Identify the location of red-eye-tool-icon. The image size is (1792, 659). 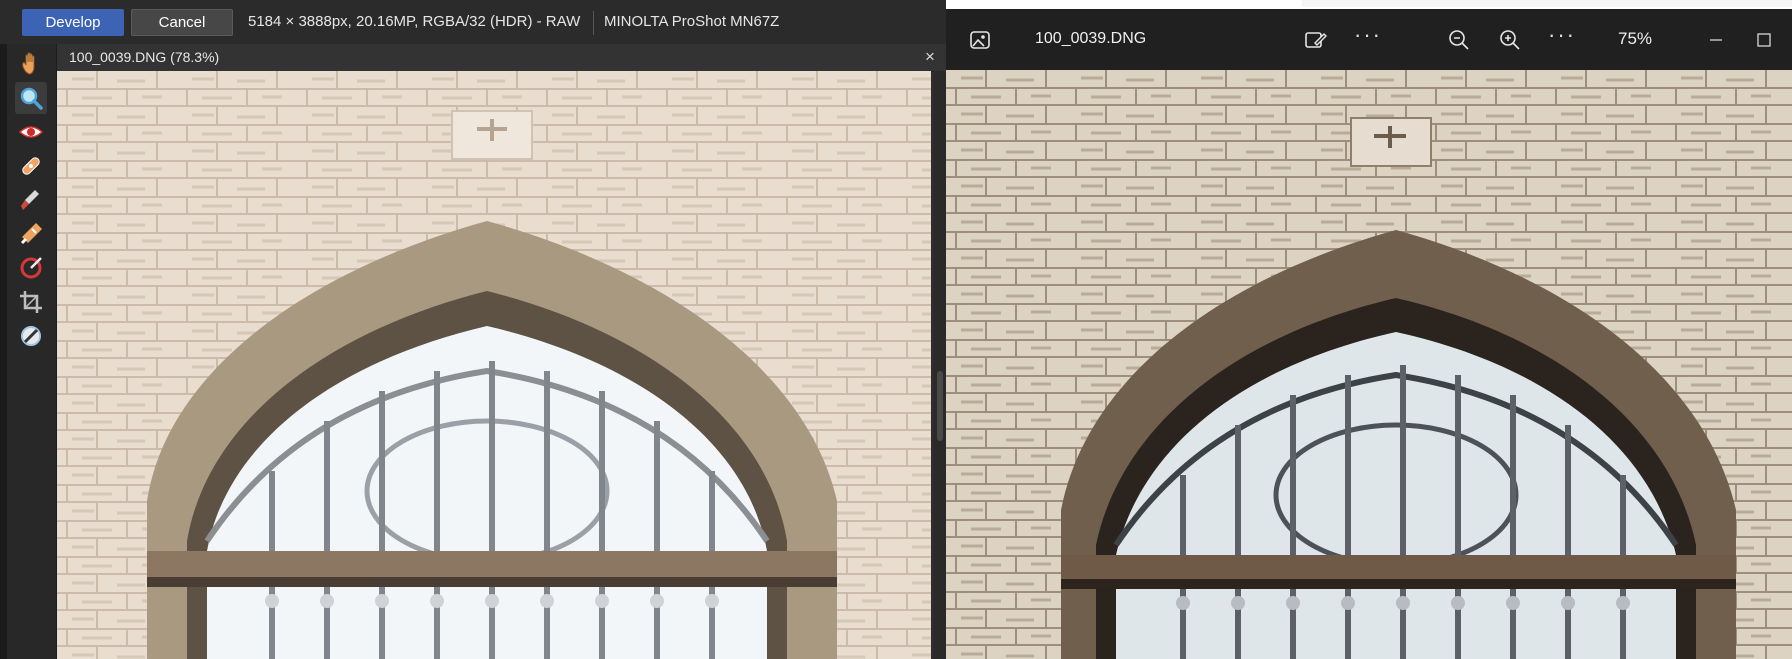
(31, 132).